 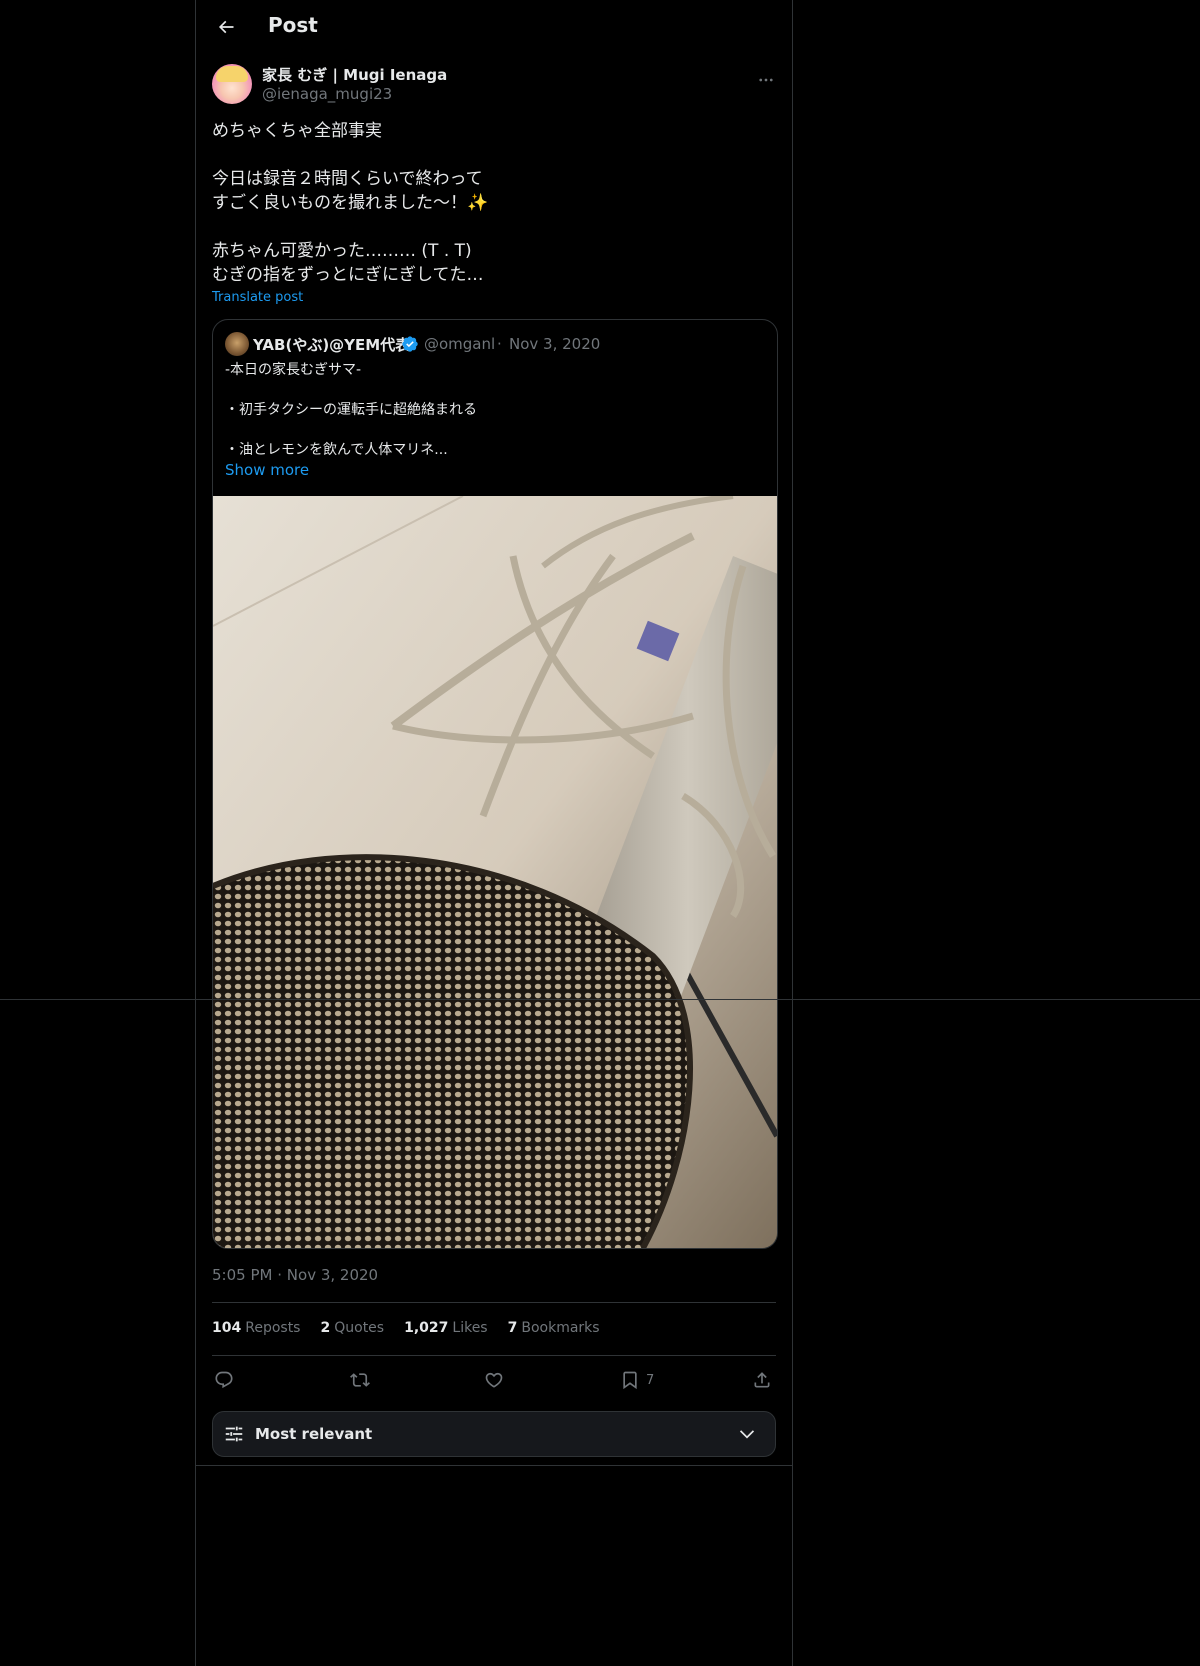 I want to click on repost-button, so click(x=360, y=1380).